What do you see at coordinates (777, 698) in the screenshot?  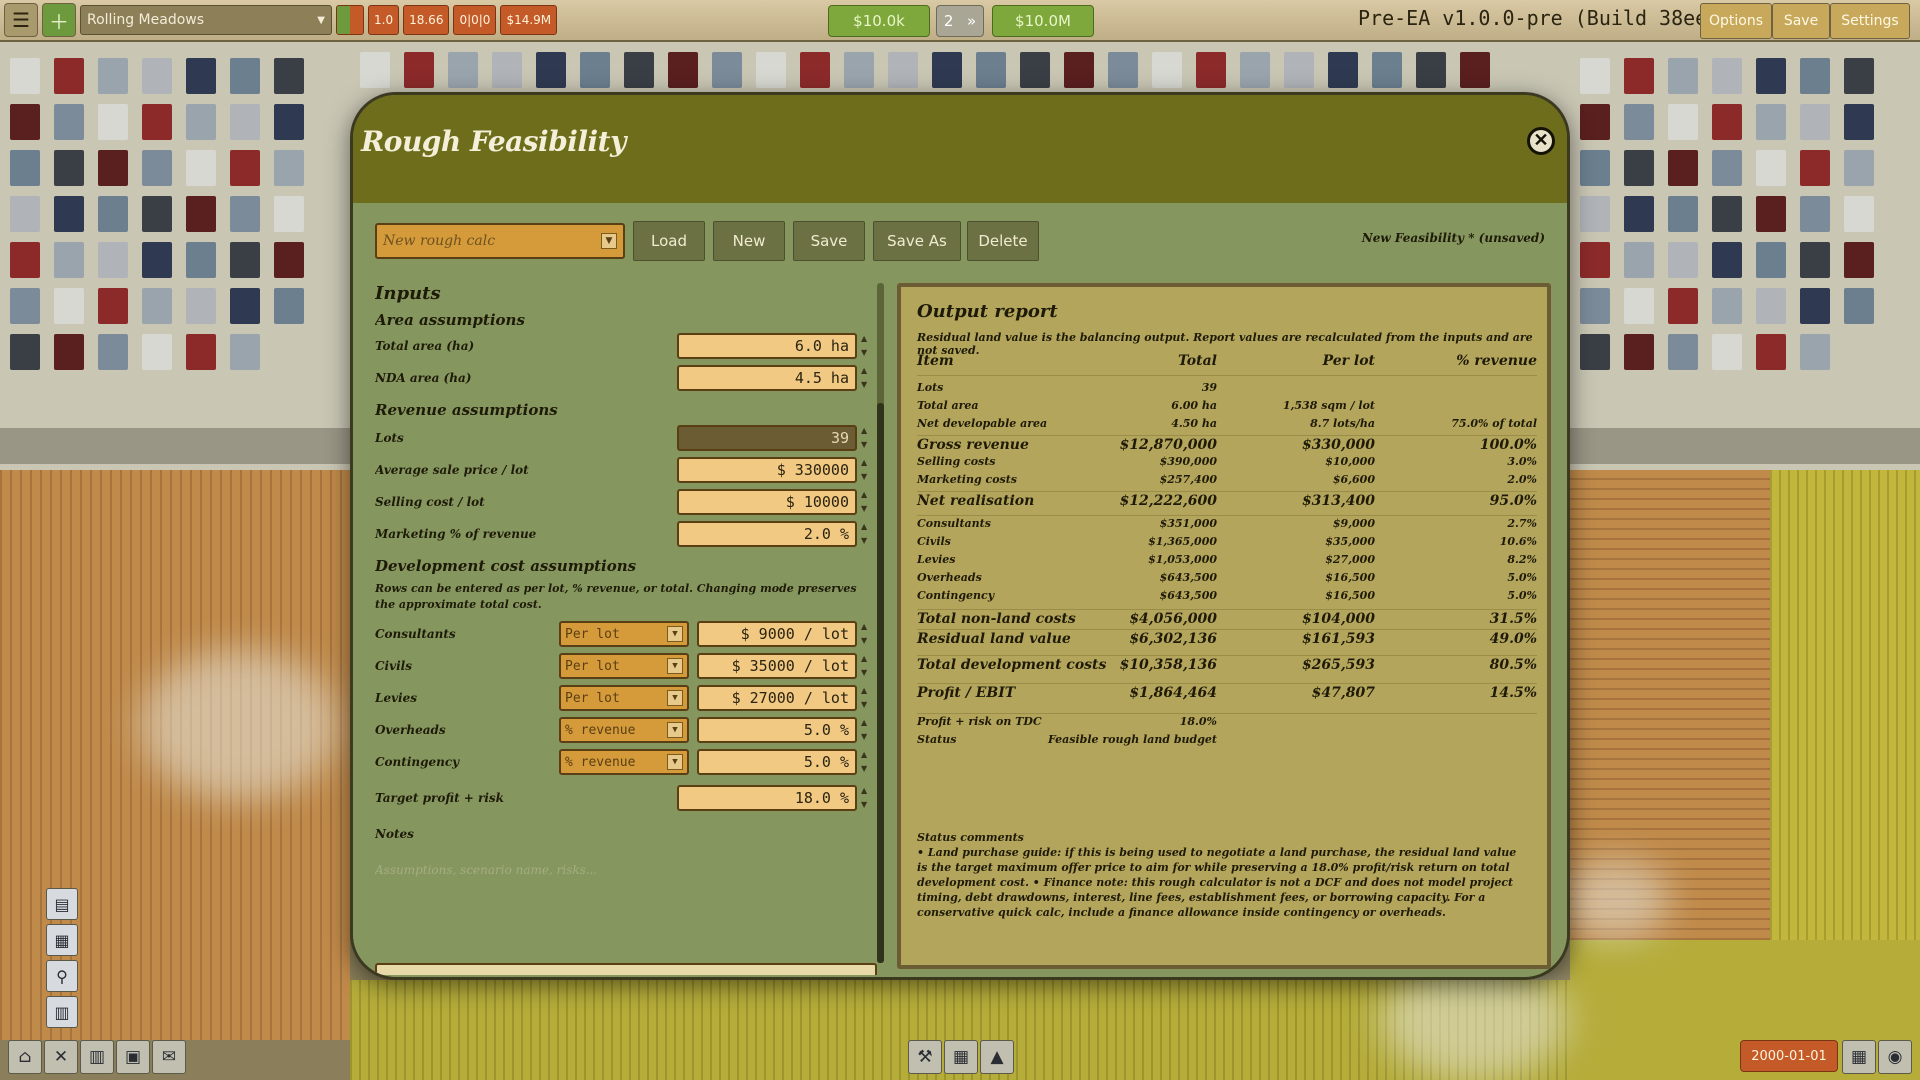 I see `levies-input: $ 27000 / lot` at bounding box center [777, 698].